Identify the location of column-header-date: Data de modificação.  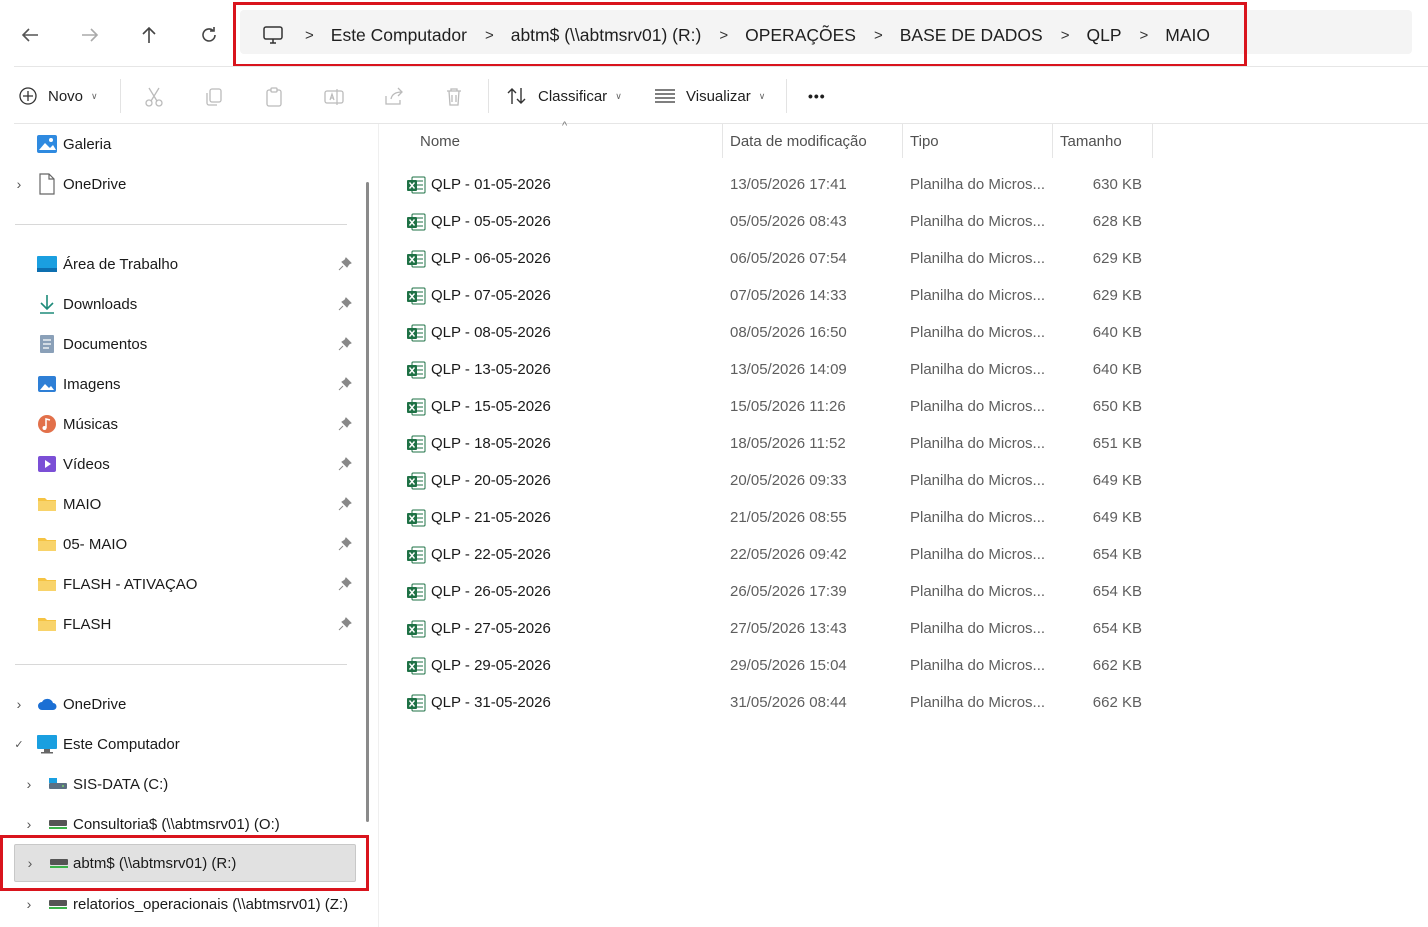
(815, 141).